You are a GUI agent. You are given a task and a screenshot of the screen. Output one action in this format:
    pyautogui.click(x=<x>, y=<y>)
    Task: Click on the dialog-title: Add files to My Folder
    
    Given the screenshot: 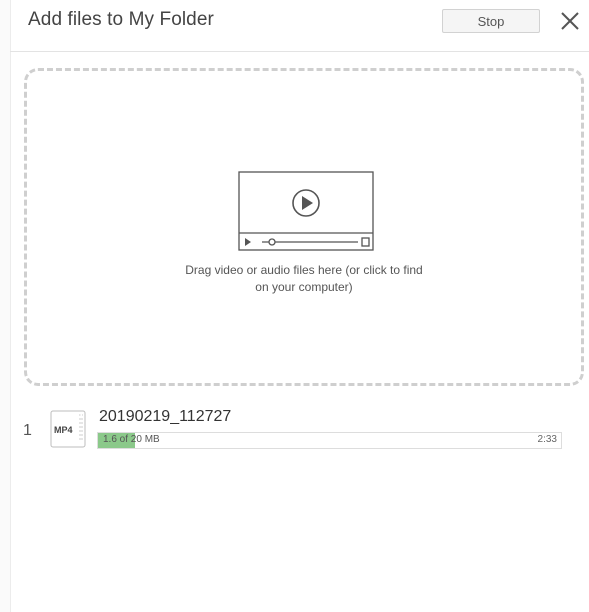 What is the action you would take?
    pyautogui.click(x=121, y=19)
    